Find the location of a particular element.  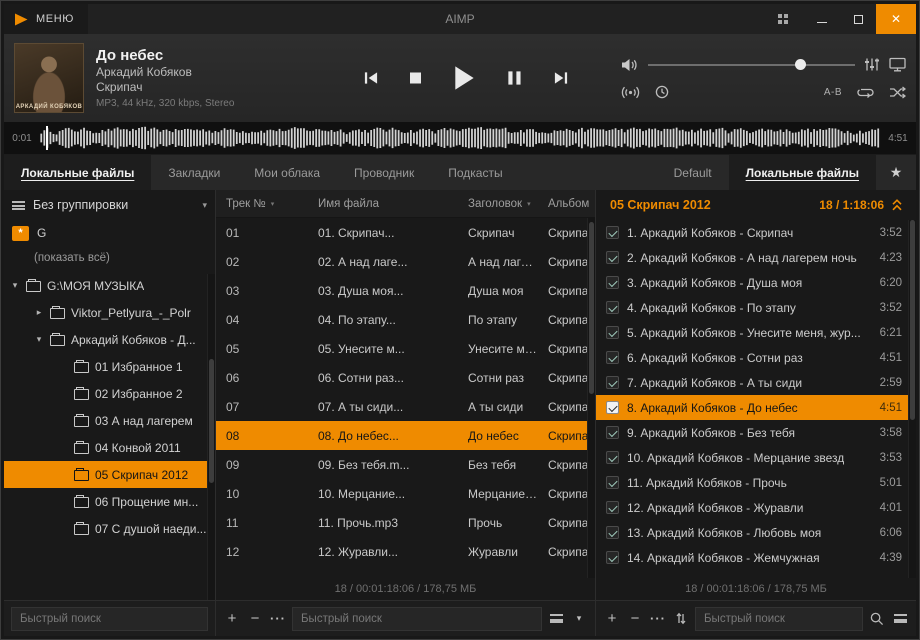

previous-button is located at coordinates (371, 78).